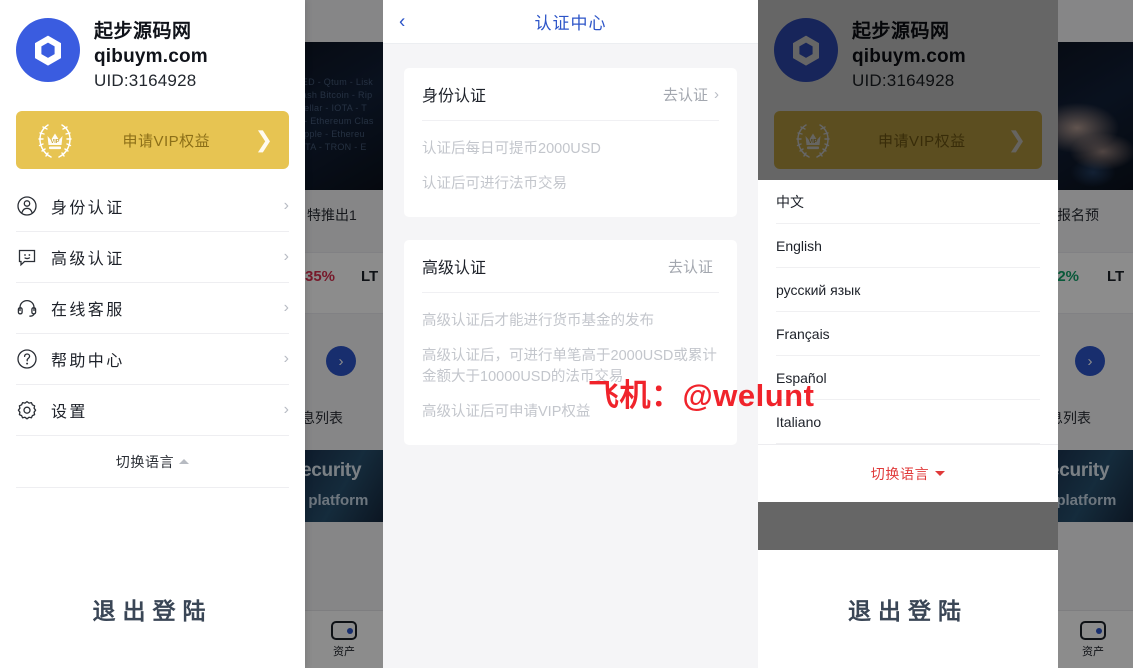  What do you see at coordinates (184, 461) in the screenshot?
I see `caret-up-icon` at bounding box center [184, 461].